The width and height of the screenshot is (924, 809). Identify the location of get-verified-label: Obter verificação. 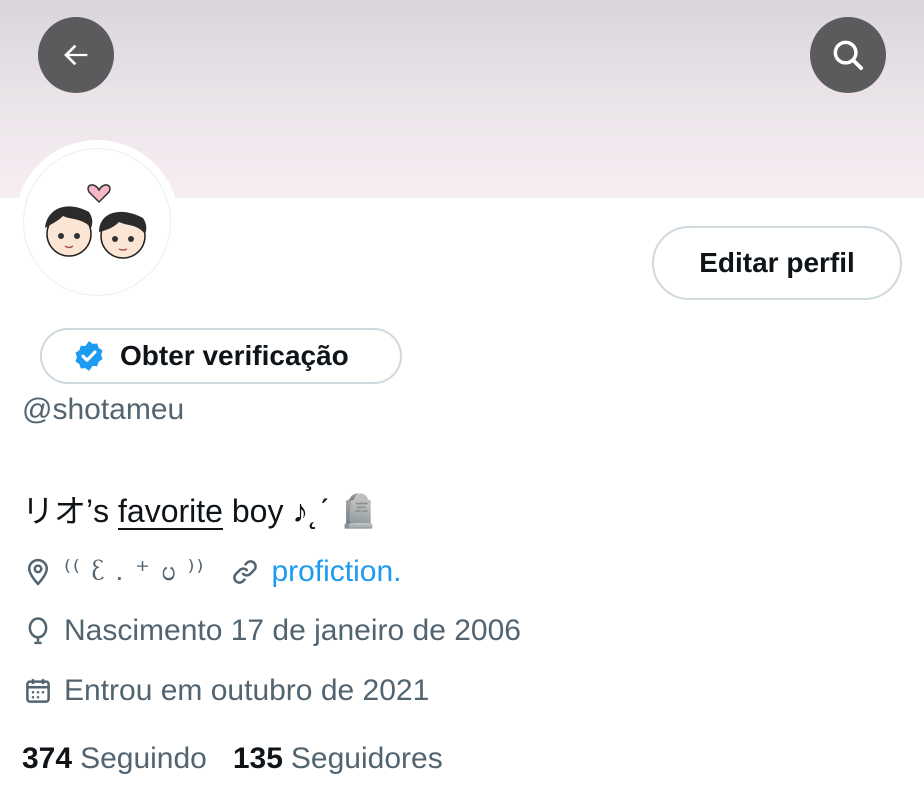
(234, 355).